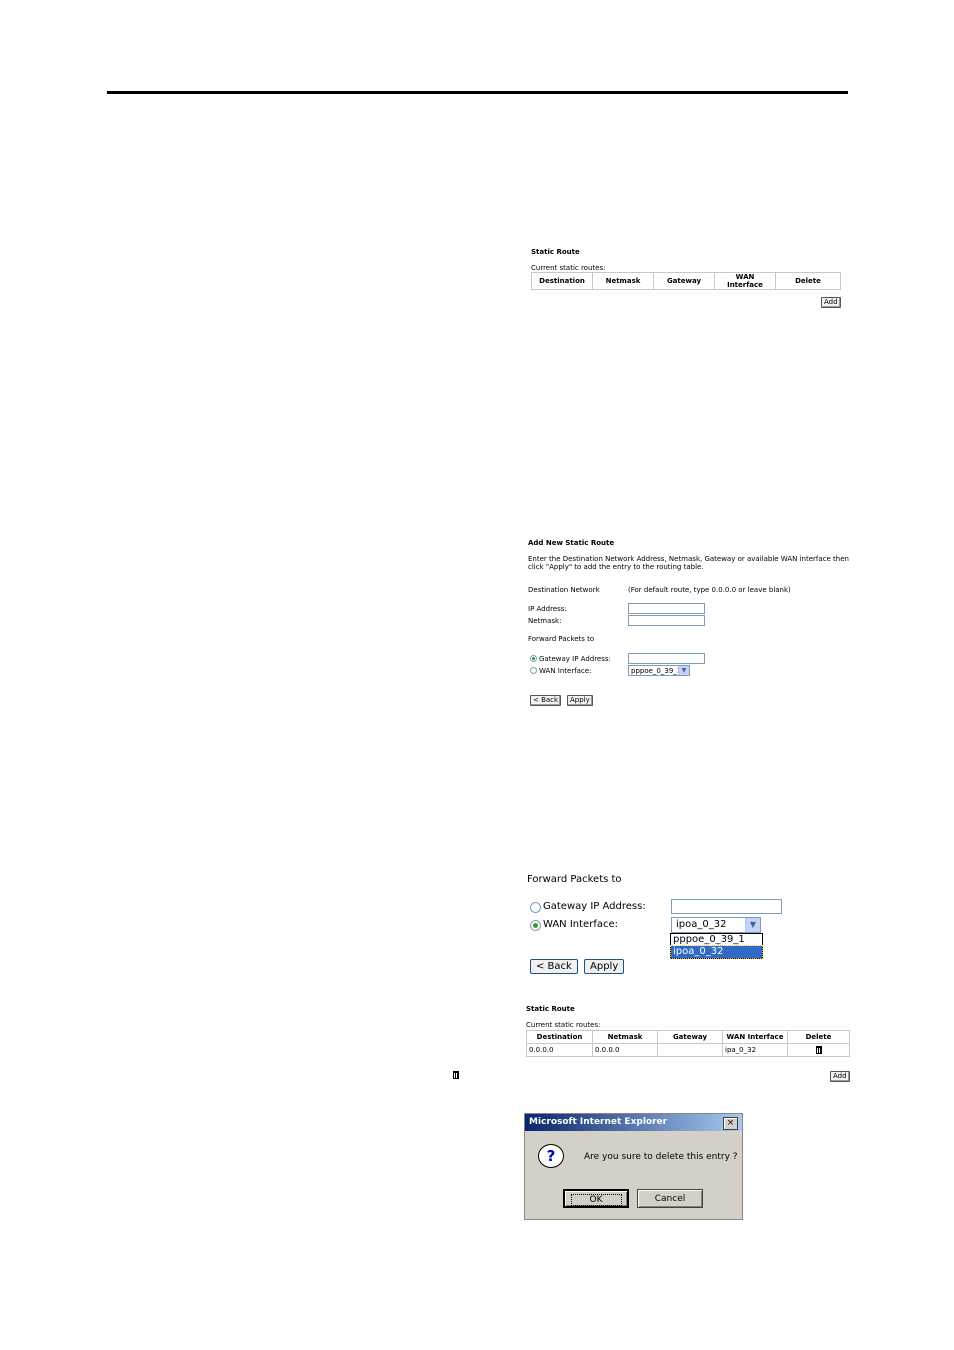 This screenshot has height=1350, width=954. What do you see at coordinates (545, 621) in the screenshot?
I see `netmask-label: Netmask:` at bounding box center [545, 621].